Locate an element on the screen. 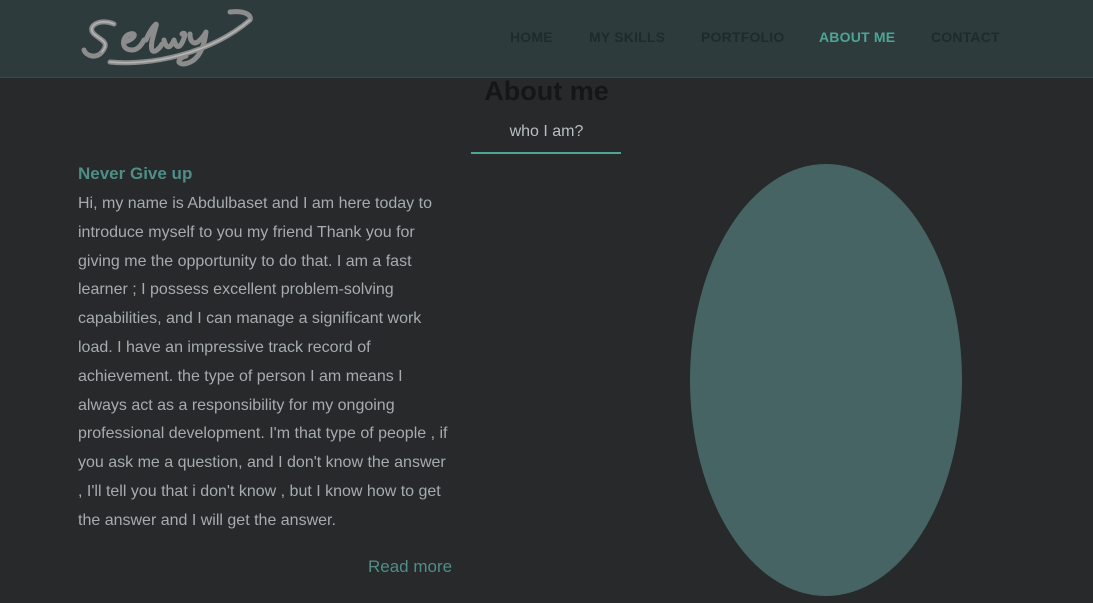  section-heading: Never Give up is located at coordinates (135, 173).